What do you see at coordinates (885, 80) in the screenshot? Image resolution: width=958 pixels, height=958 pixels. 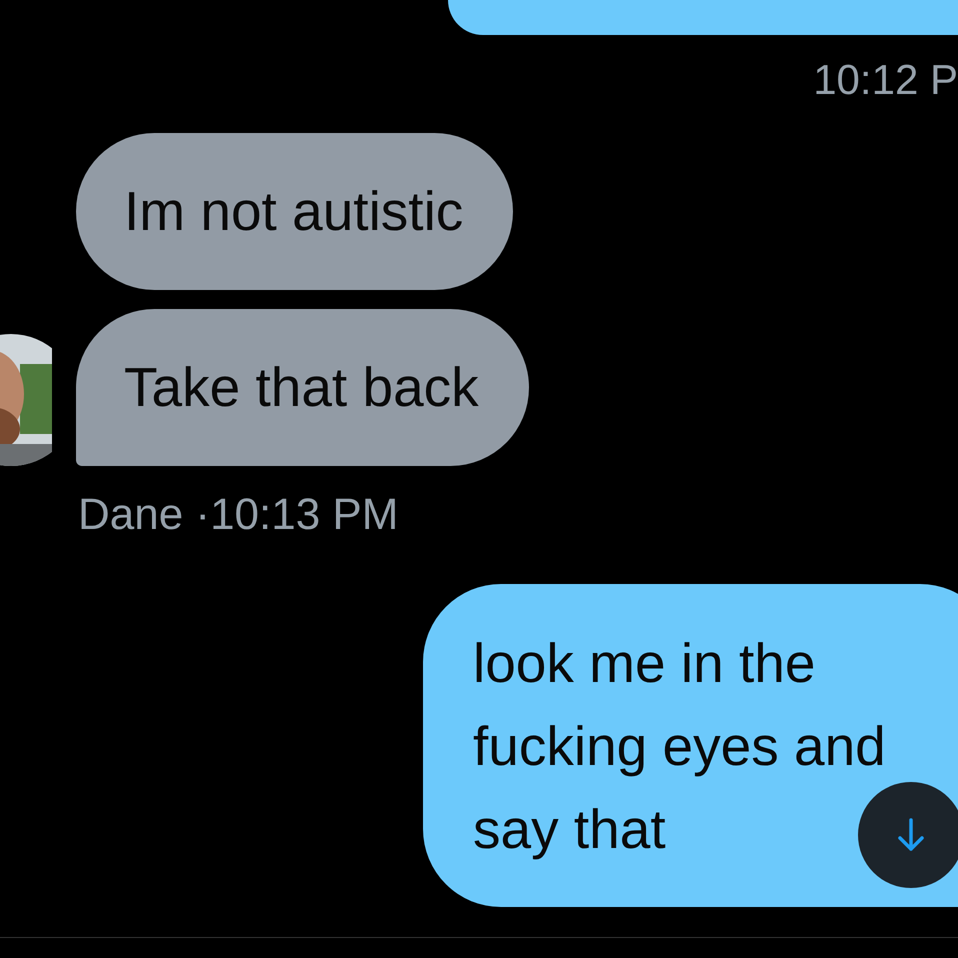 I see `timestamp: 10:12 P` at bounding box center [885, 80].